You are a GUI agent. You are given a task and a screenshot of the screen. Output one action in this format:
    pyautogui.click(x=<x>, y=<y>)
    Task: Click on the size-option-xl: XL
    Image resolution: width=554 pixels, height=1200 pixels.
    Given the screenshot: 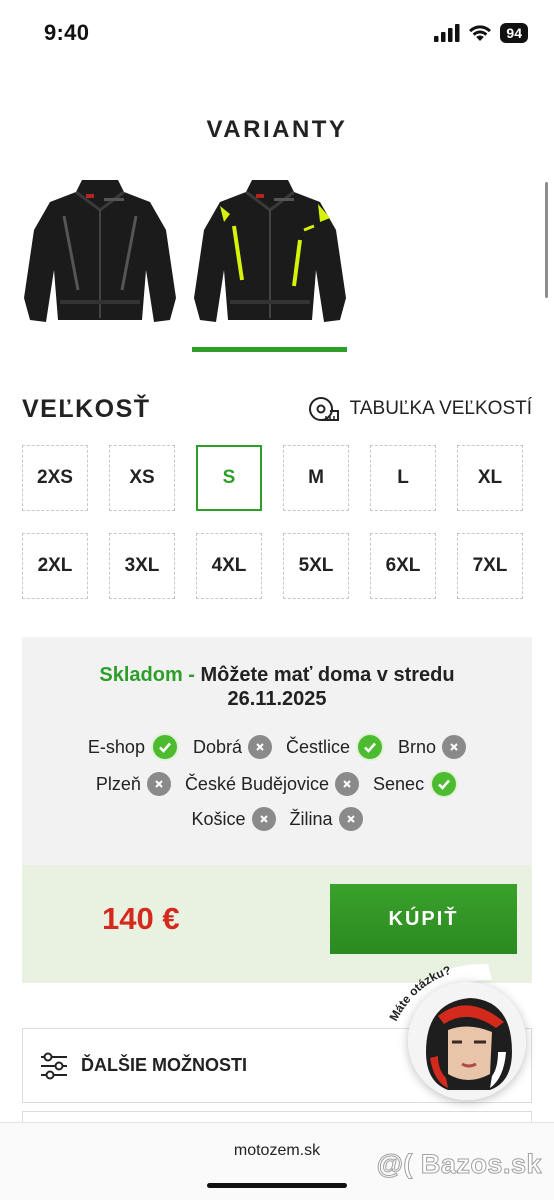 What is the action you would take?
    pyautogui.click(x=490, y=478)
    